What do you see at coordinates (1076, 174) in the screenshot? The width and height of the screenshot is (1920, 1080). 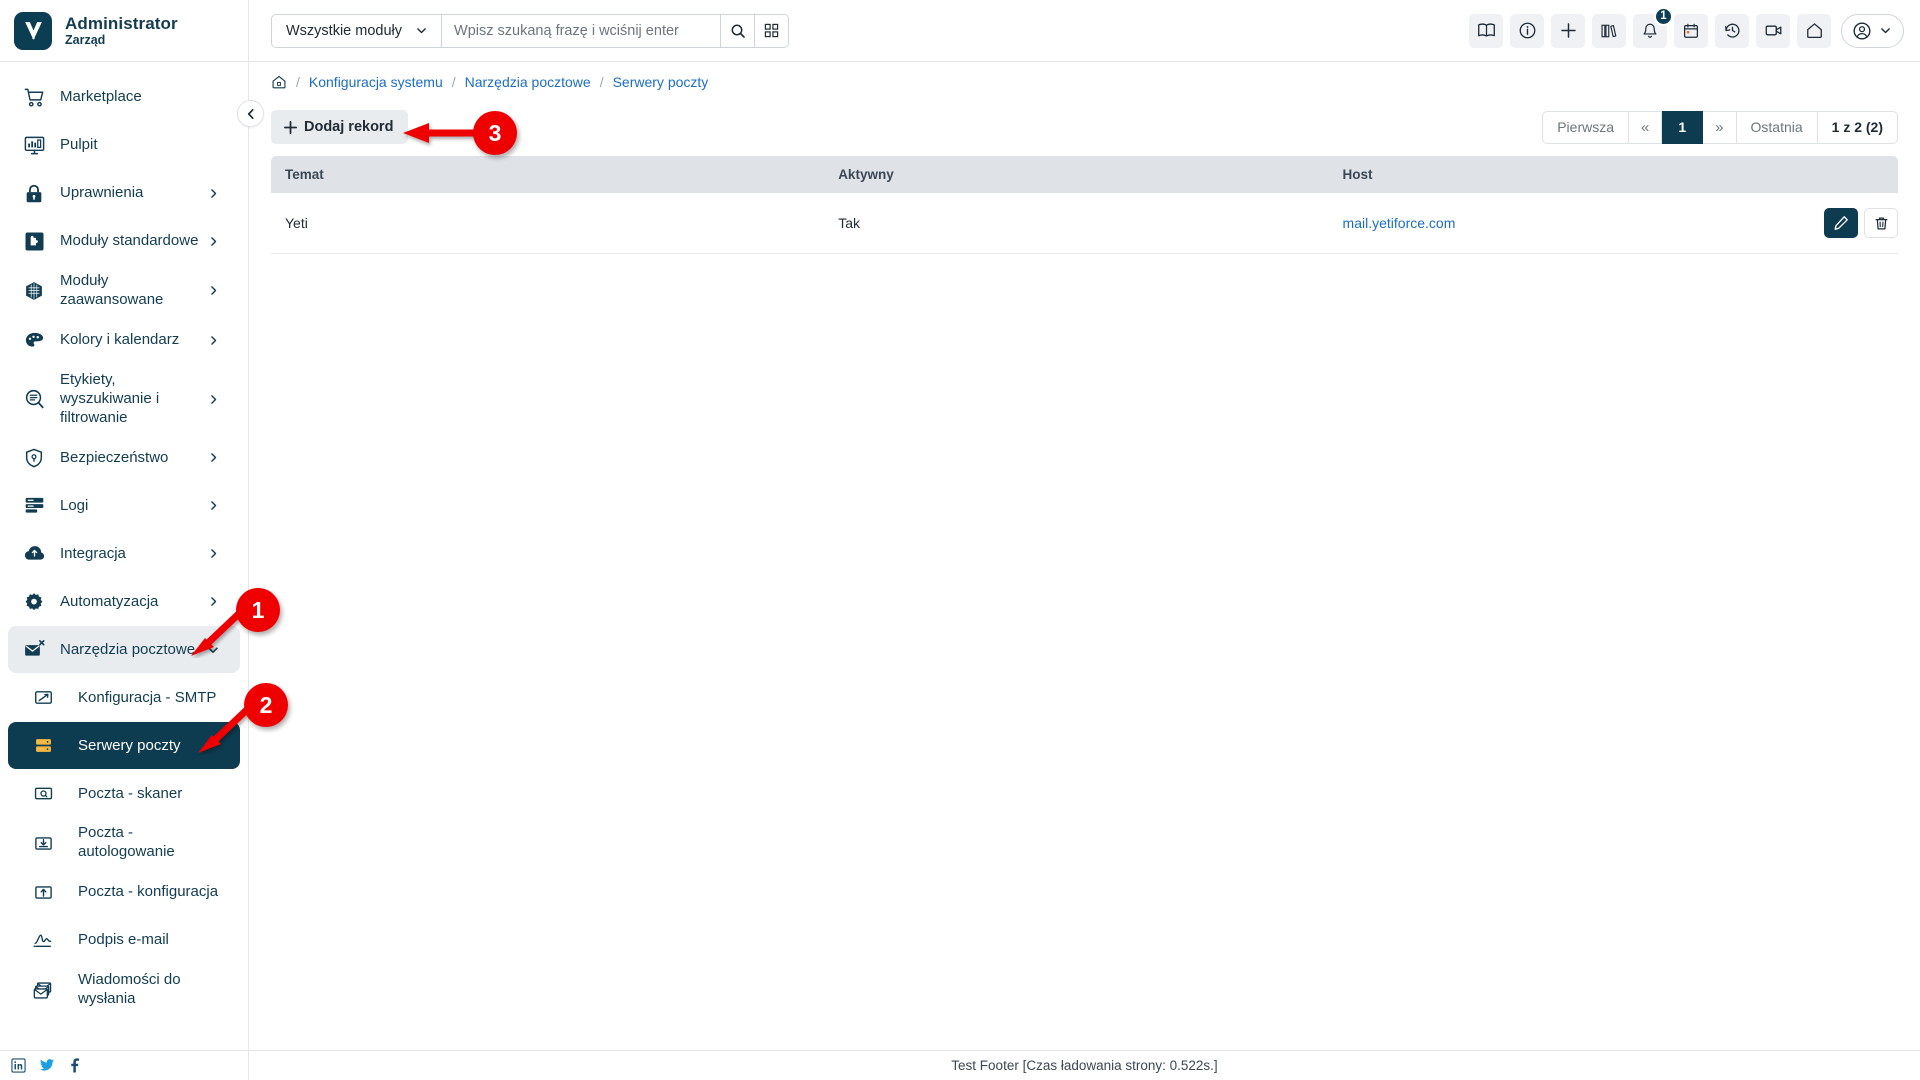 I see `column-header-aktywny: Aktywny` at bounding box center [1076, 174].